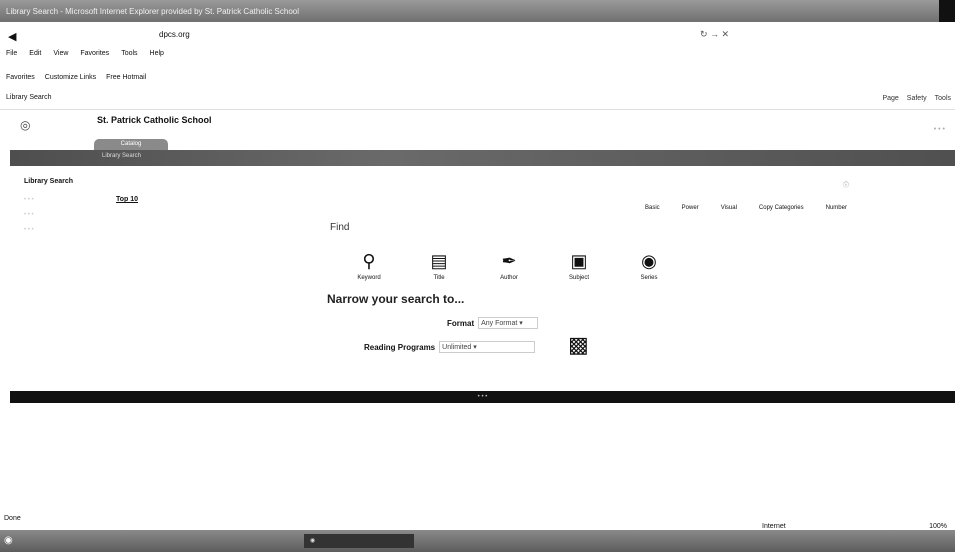  What do you see at coordinates (154, 120) in the screenshot?
I see `school-name: St. Patrick Catholic School` at bounding box center [154, 120].